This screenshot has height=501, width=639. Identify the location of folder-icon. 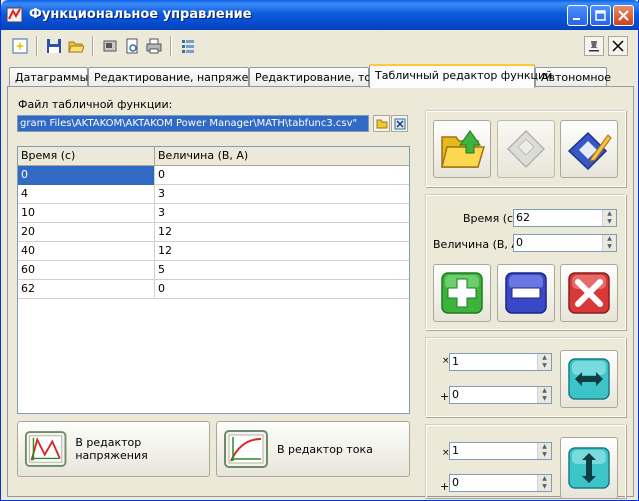
(381, 124).